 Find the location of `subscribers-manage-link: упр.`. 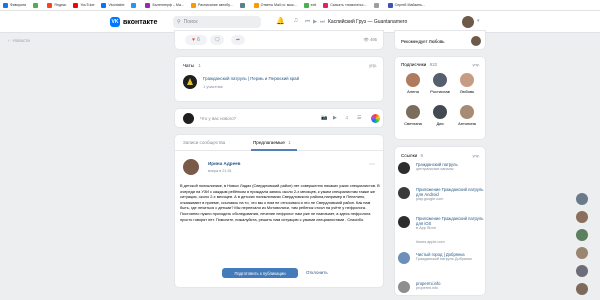

subscribers-manage-link: упр. is located at coordinates (476, 64).